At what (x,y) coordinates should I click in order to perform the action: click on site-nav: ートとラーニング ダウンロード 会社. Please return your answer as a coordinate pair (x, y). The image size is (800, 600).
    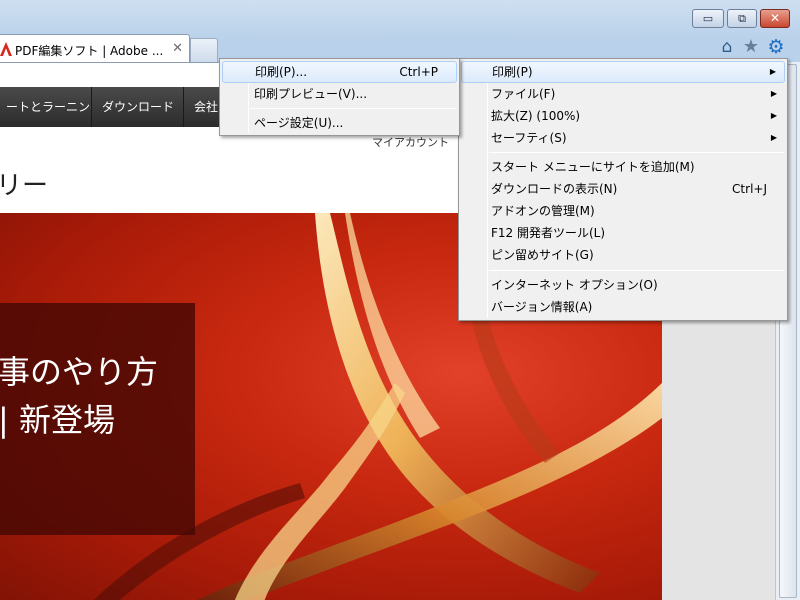
    Looking at the image, I should click on (115, 107).